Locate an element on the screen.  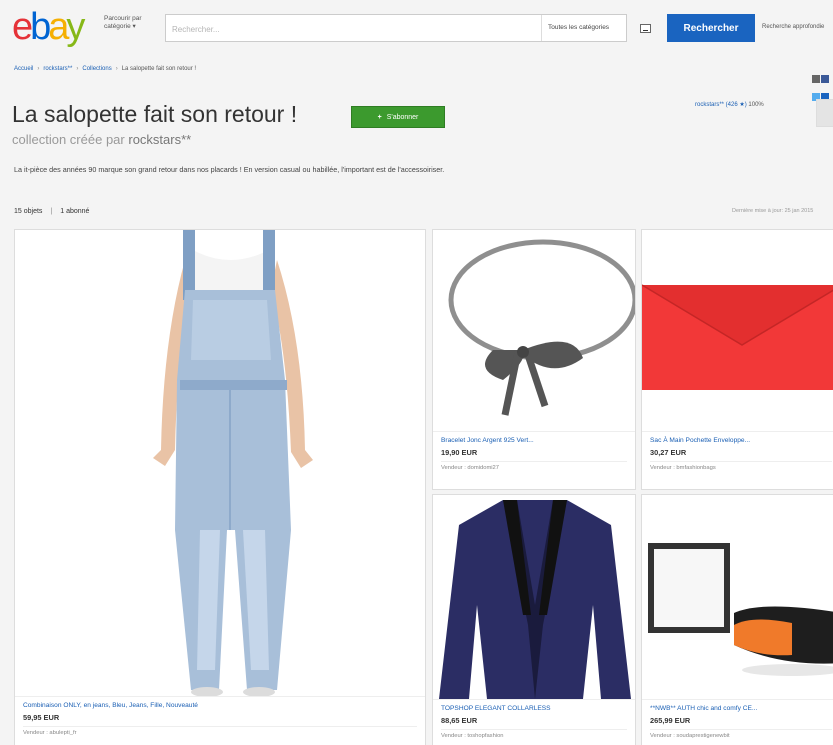
seller-name: rockstars** (426 ★) is located at coordinates (721, 105).